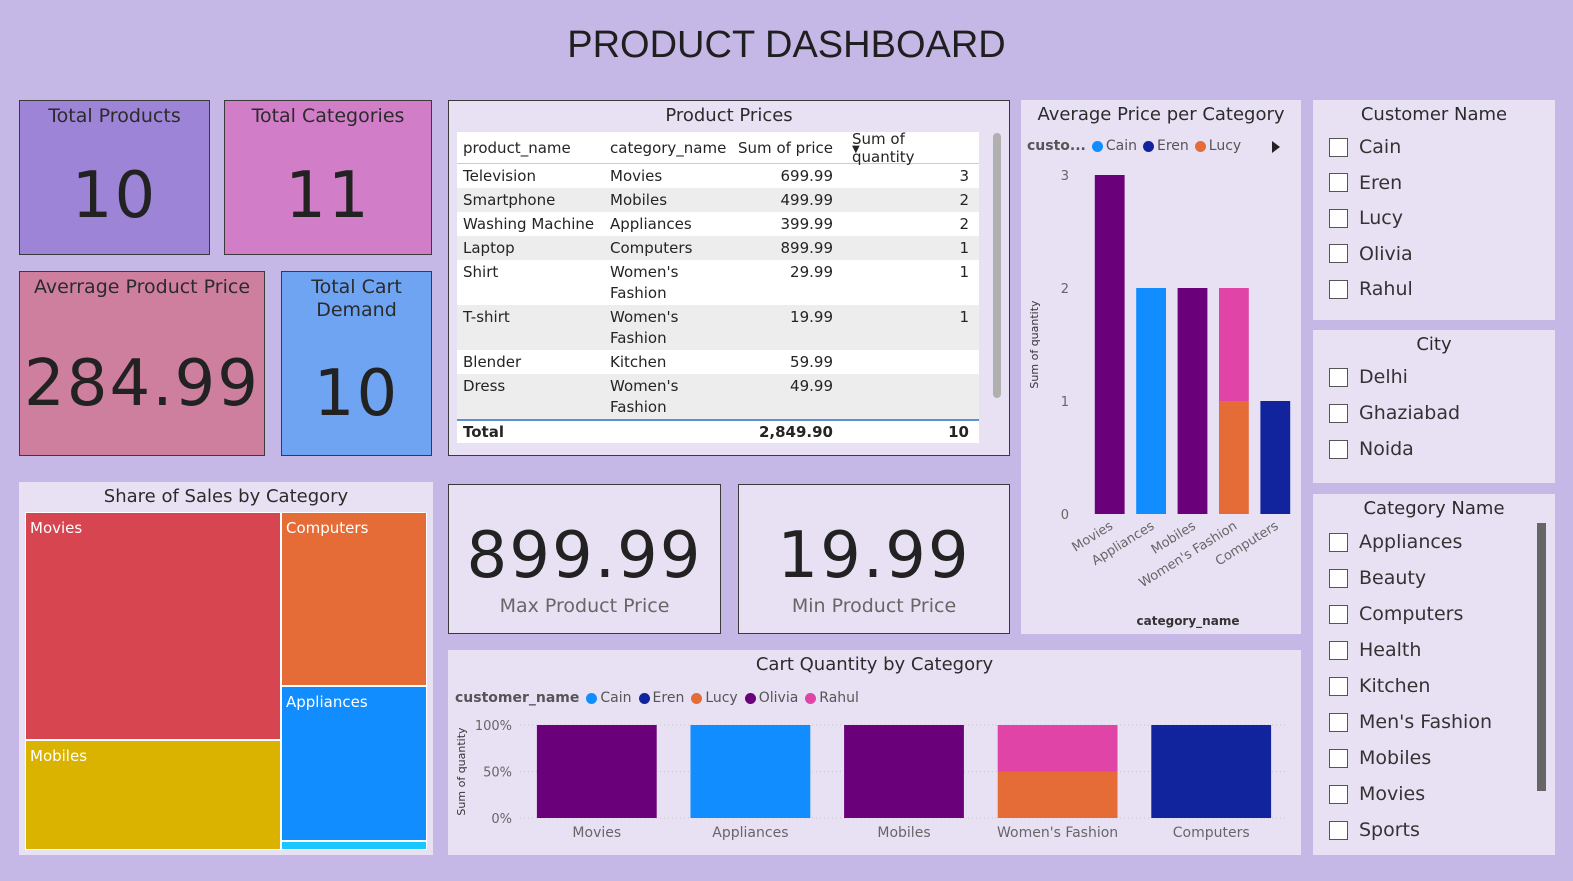 This screenshot has width=1573, height=881. Describe the element at coordinates (874, 559) in the screenshot. I see `min-price-card: 19.99 Min Product Price` at that location.